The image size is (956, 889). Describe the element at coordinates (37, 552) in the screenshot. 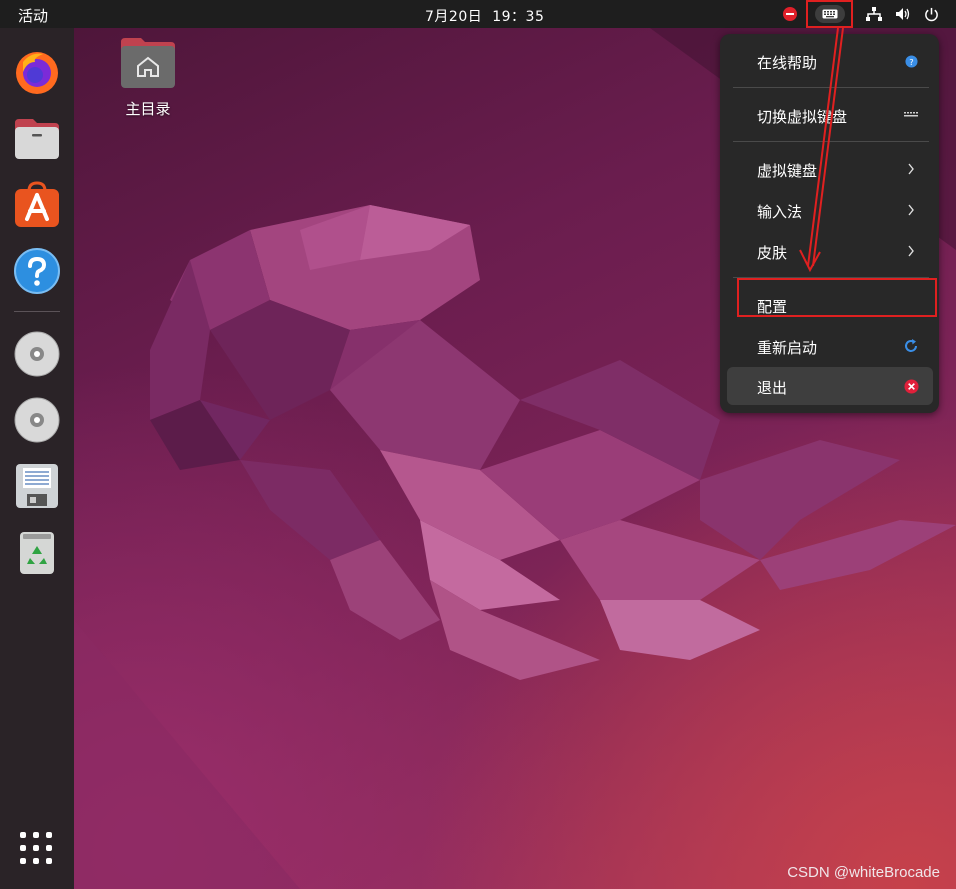

I see `trash-icon` at that location.